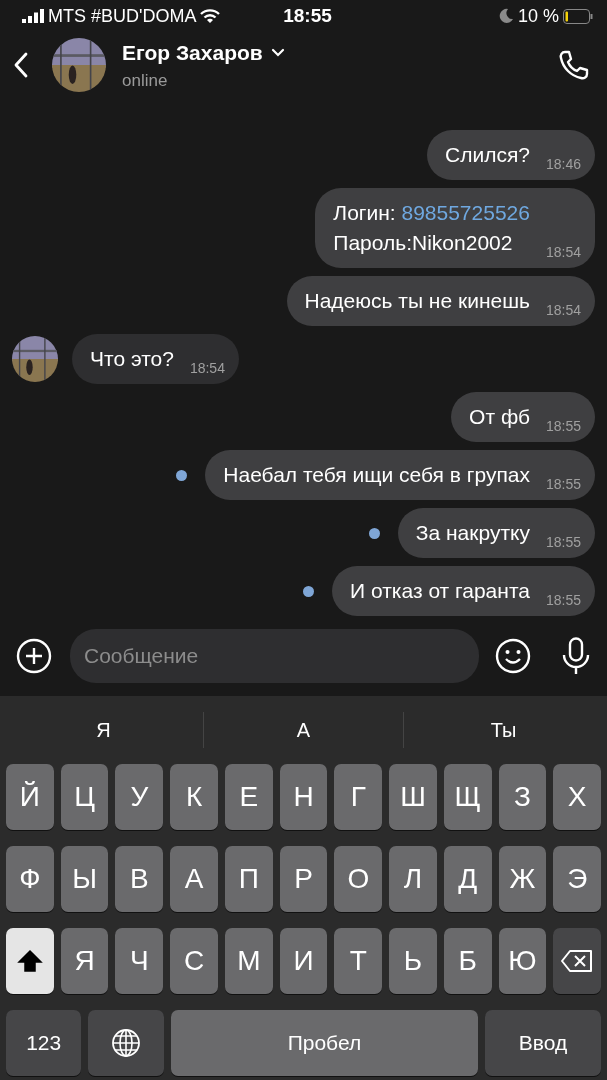  What do you see at coordinates (194, 961) in the screenshot?
I see `keyboard-key: С` at bounding box center [194, 961].